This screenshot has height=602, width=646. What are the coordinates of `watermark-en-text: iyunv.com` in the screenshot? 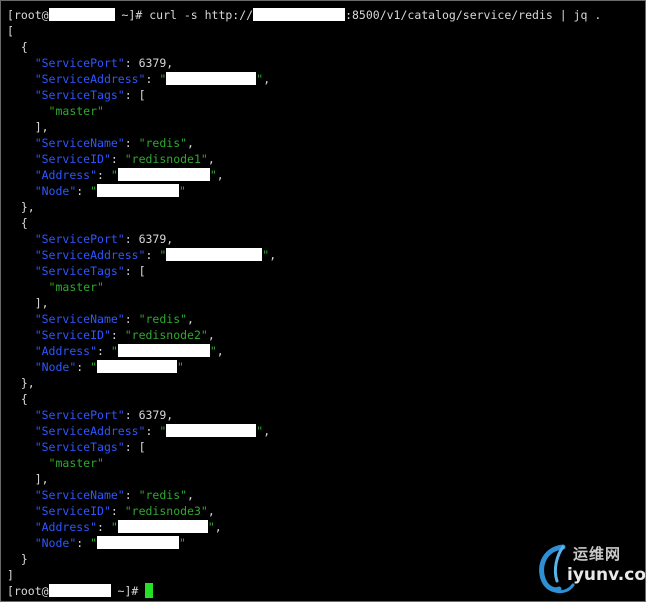 It's located at (606, 575).